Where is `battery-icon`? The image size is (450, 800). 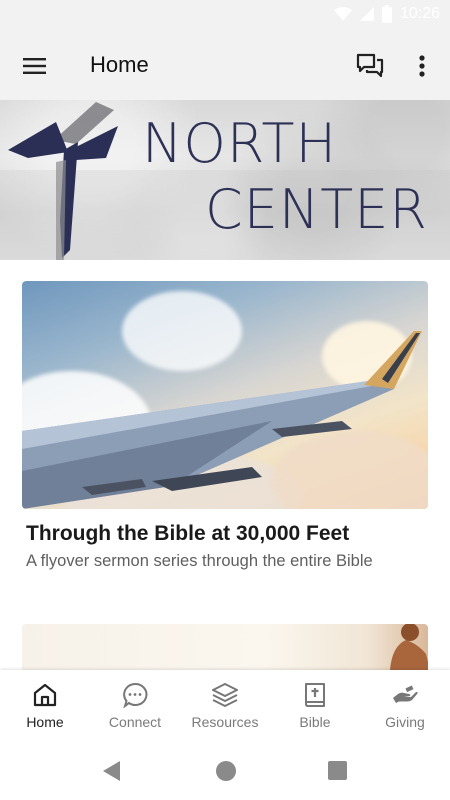 battery-icon is located at coordinates (386, 14).